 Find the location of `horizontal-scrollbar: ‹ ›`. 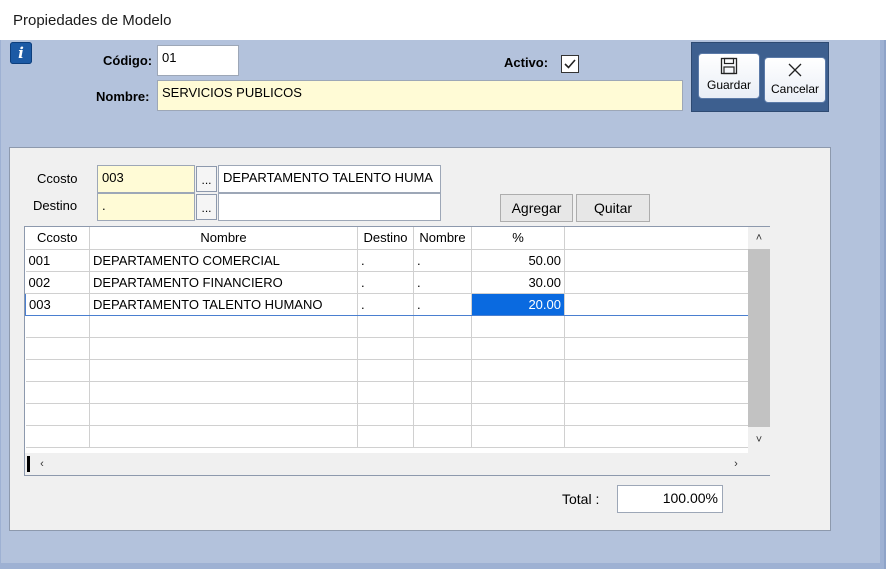

horizontal-scrollbar: ‹ › is located at coordinates (386, 464).